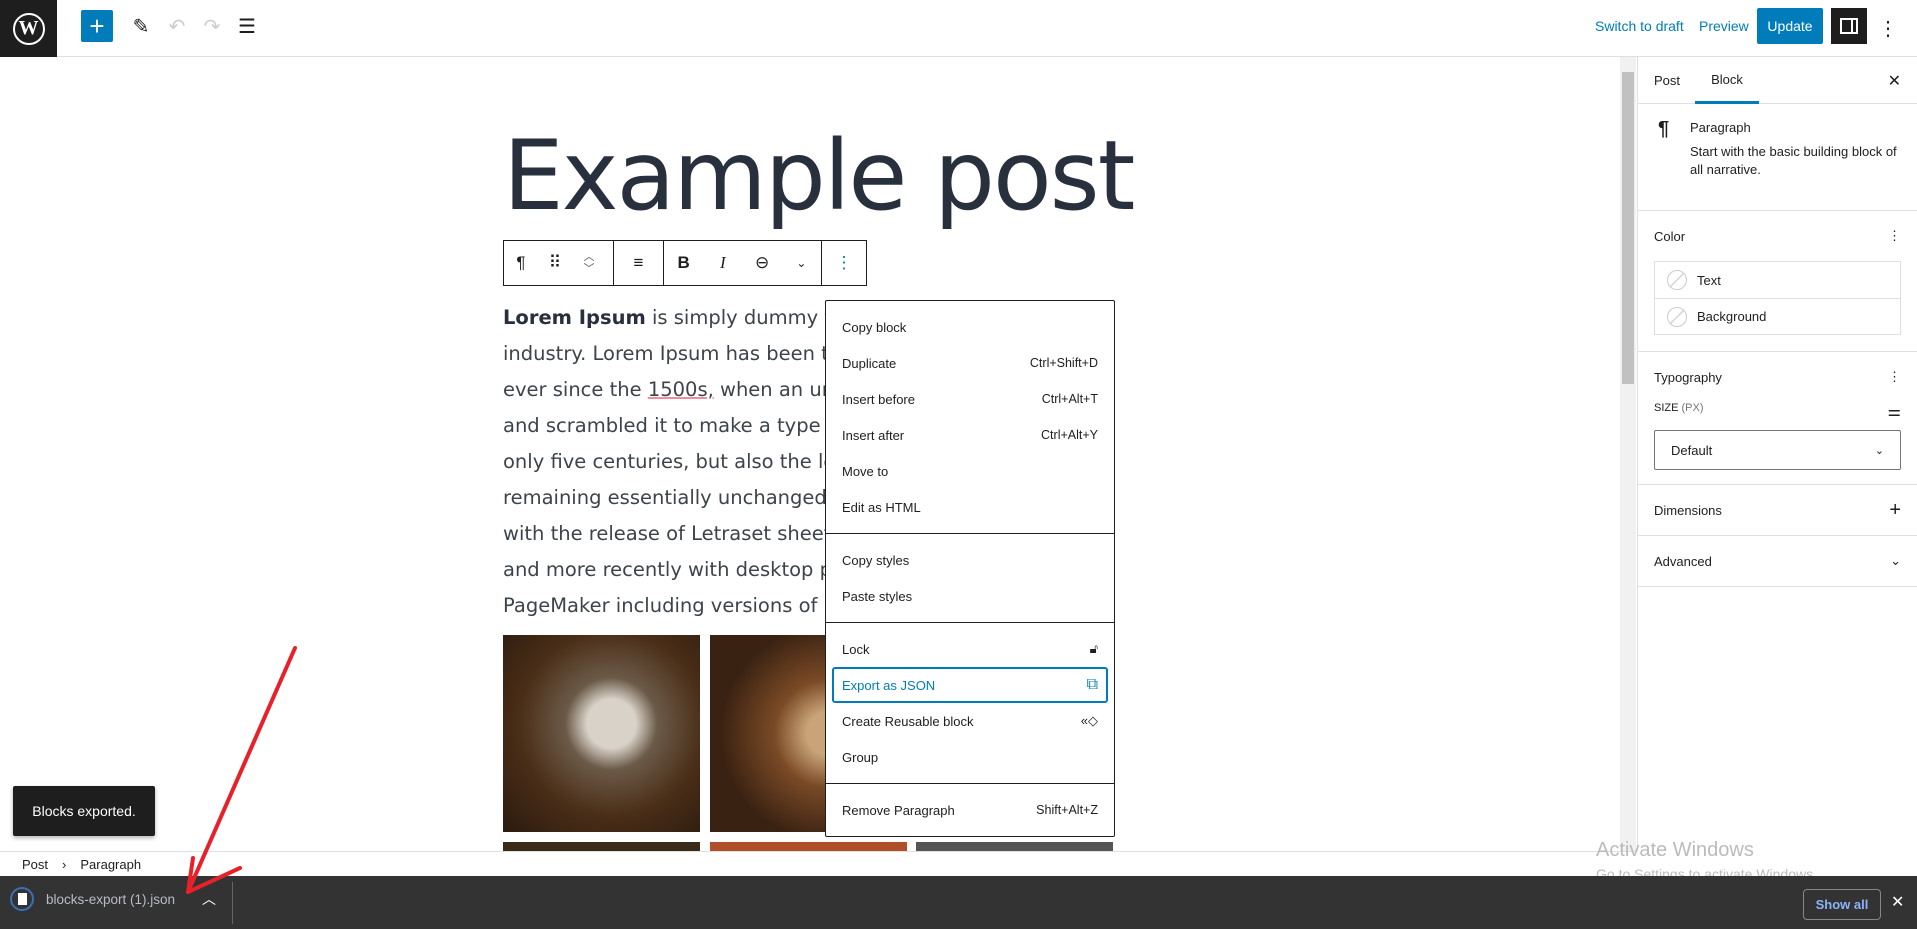  I want to click on lock-icon: 🔓︎, so click(1093, 648).